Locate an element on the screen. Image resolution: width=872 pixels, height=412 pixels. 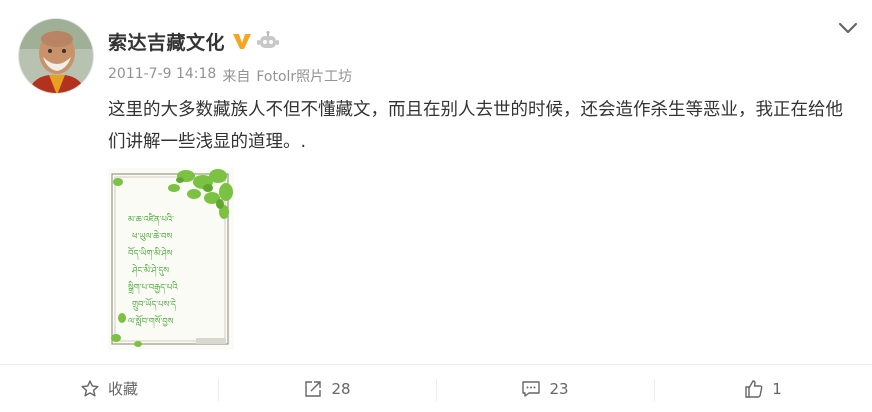
comment-count: 23 is located at coordinates (559, 388).